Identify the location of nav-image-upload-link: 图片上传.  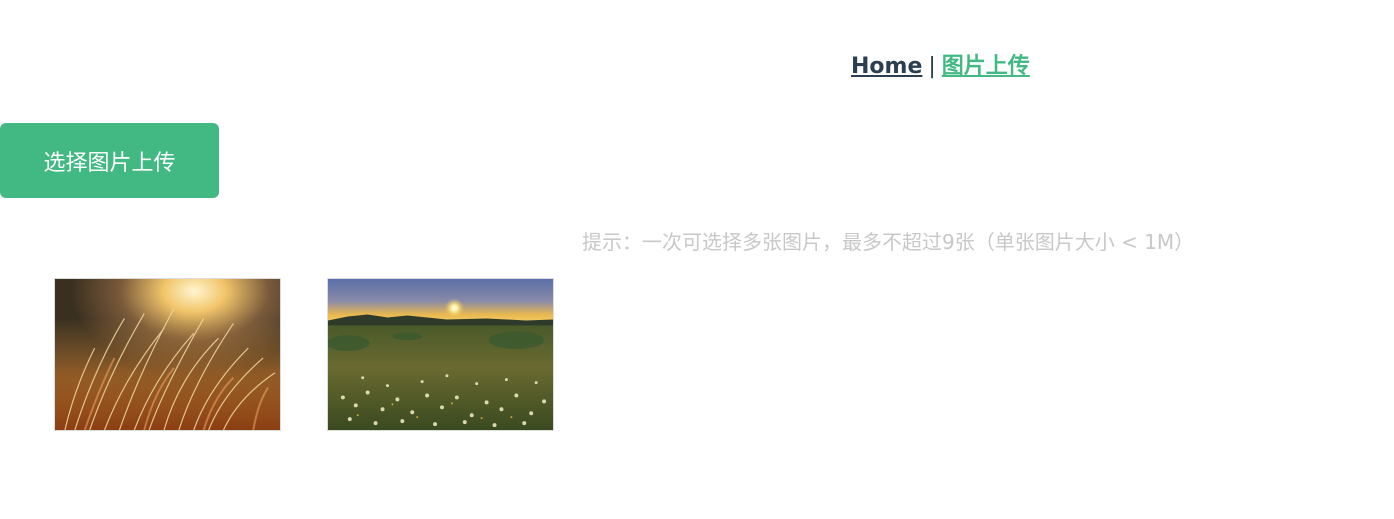
(986, 66).